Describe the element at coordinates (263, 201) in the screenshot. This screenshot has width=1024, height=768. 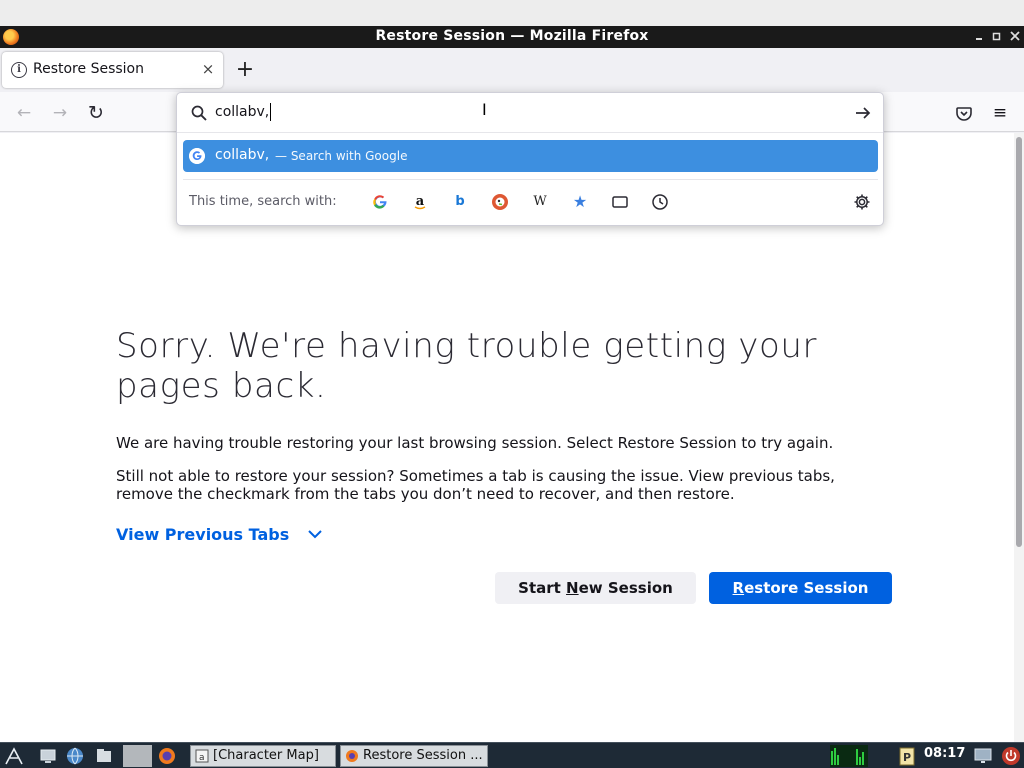
I see `oneoff-search-label: This time, search with:` at that location.